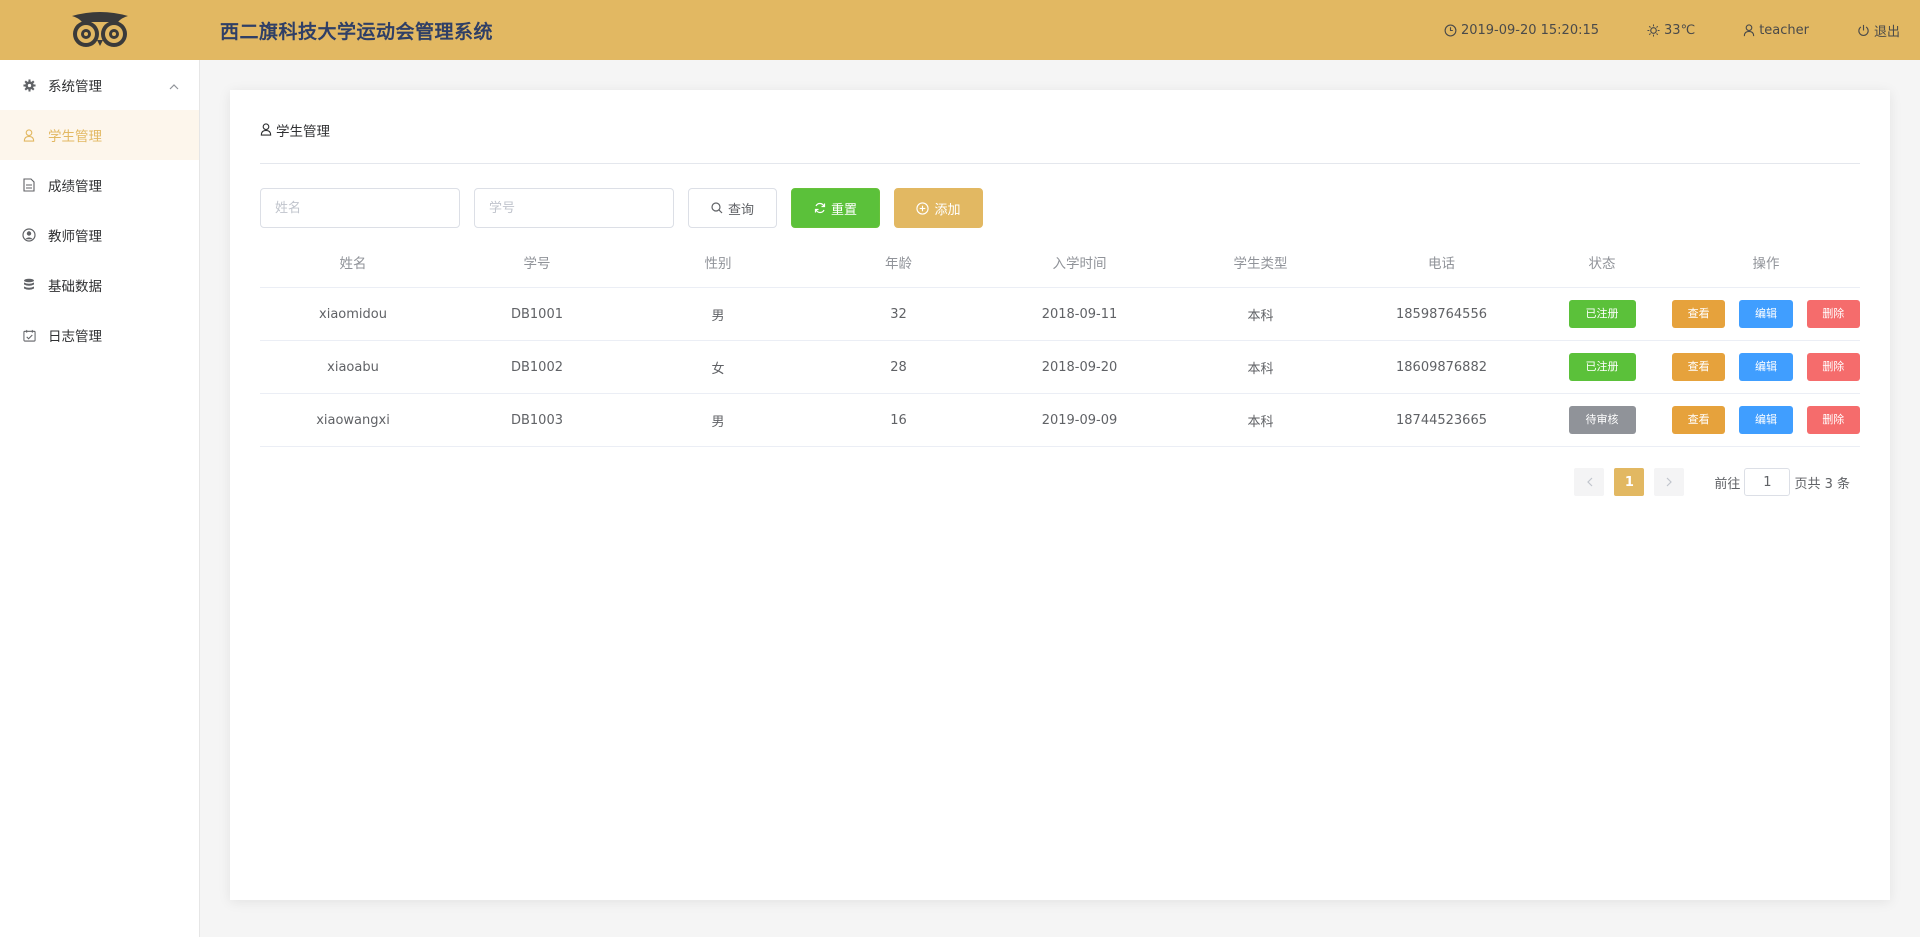 The image size is (1920, 937). What do you see at coordinates (898, 367) in the screenshot?
I see `cell-age: 28` at bounding box center [898, 367].